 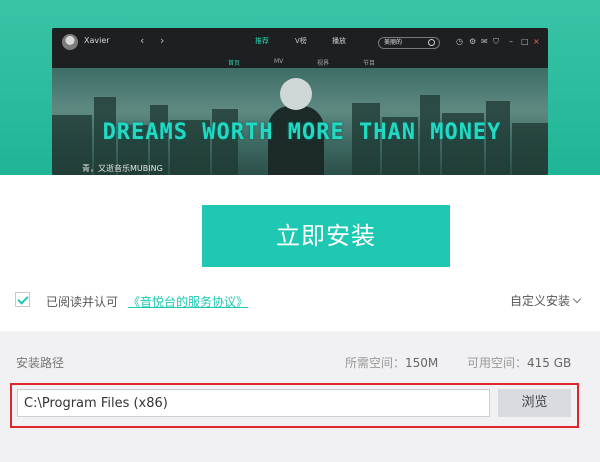 What do you see at coordinates (422, 363) in the screenshot?
I see `required-space-value: 150M` at bounding box center [422, 363].